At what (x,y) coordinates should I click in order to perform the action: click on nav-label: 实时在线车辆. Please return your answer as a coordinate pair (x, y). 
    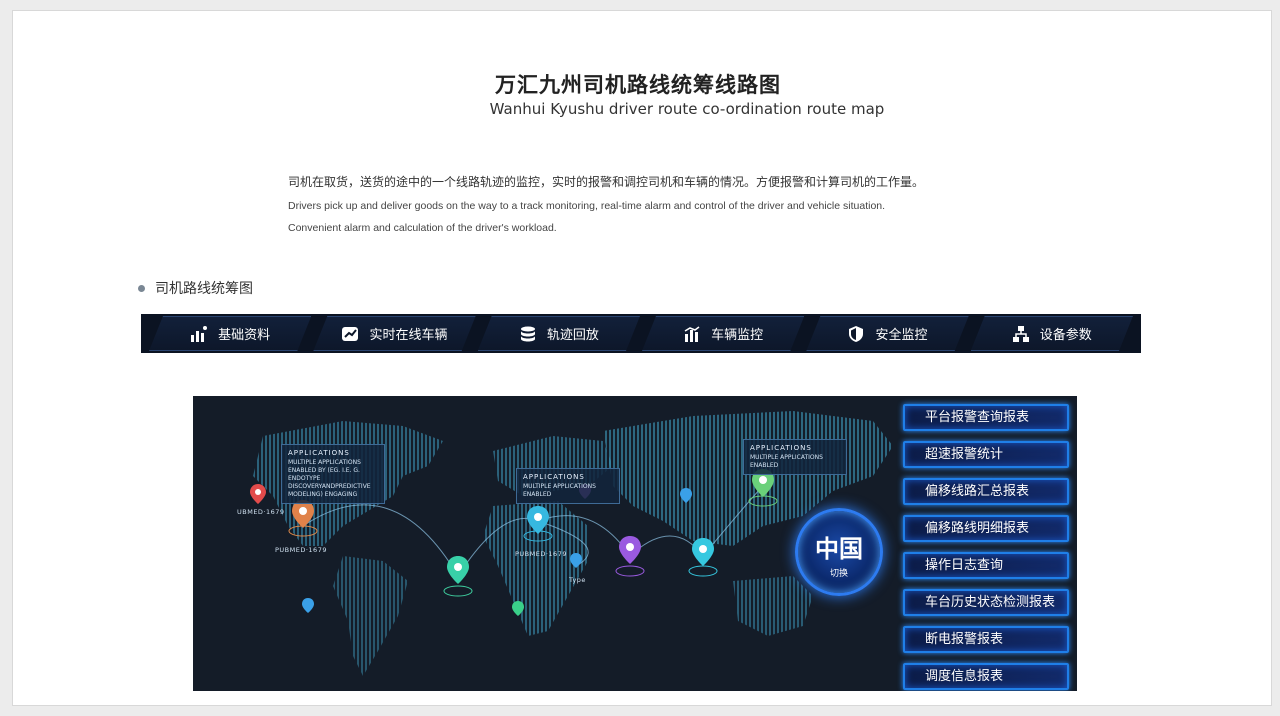
    Looking at the image, I should click on (408, 335).